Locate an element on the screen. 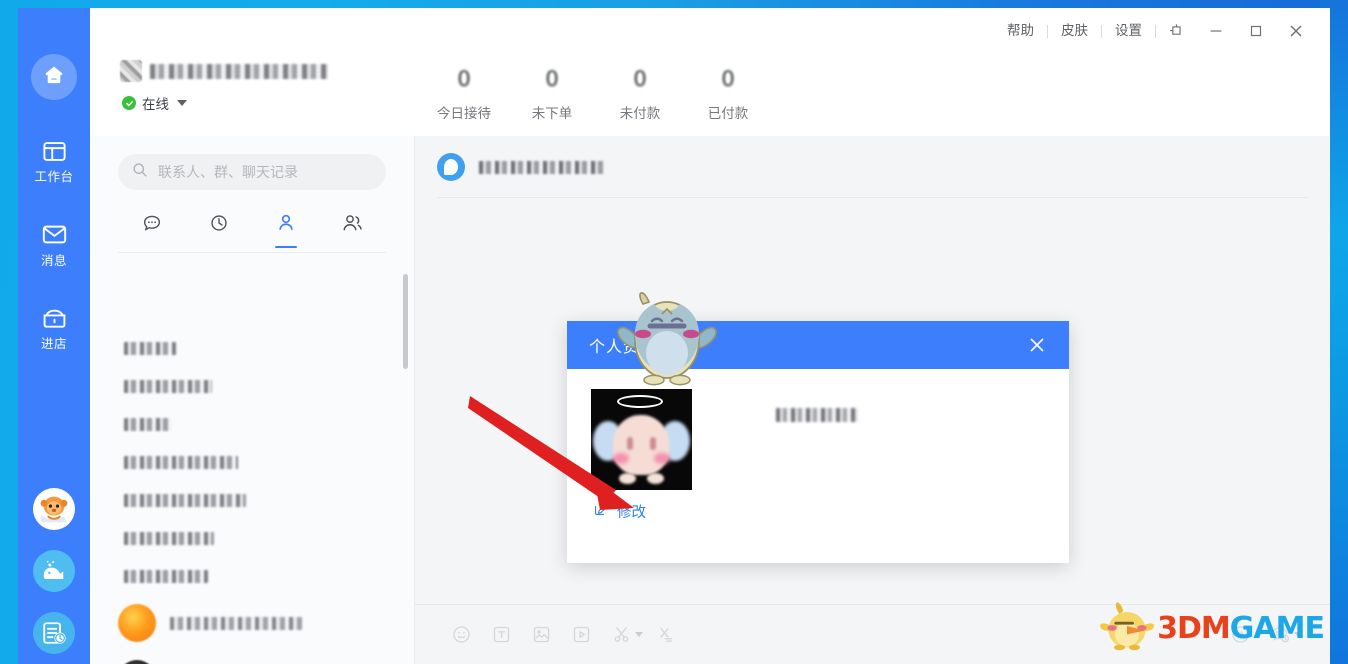 Image resolution: width=1348 pixels, height=664 pixels. contact-tabs is located at coordinates (252, 232).